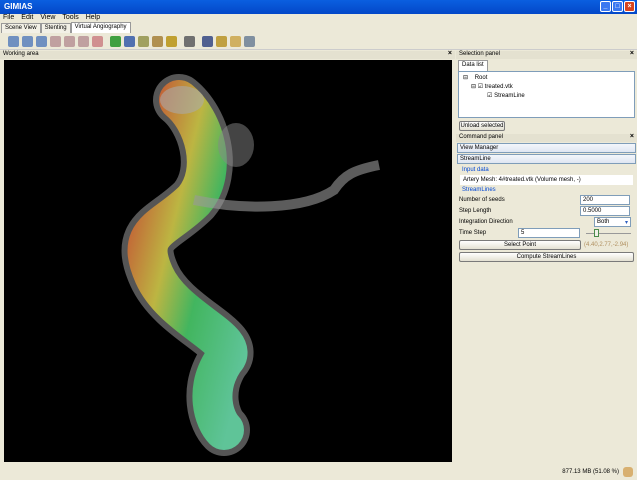 Image resolution: width=637 pixels, height=480 pixels. What do you see at coordinates (480, 54) in the screenshot?
I see `selection-panel-title: Selection panel` at bounding box center [480, 54].